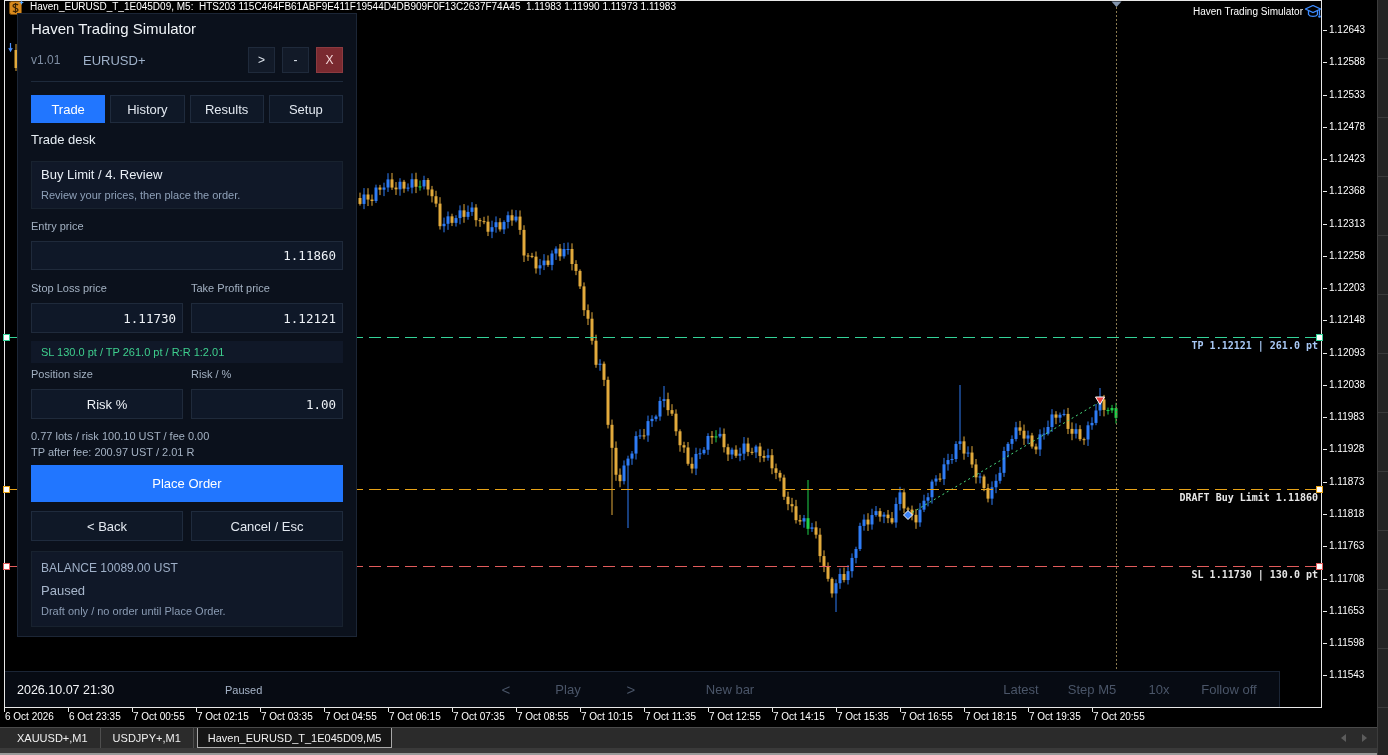  I want to click on collapse-button: >, so click(261, 60).